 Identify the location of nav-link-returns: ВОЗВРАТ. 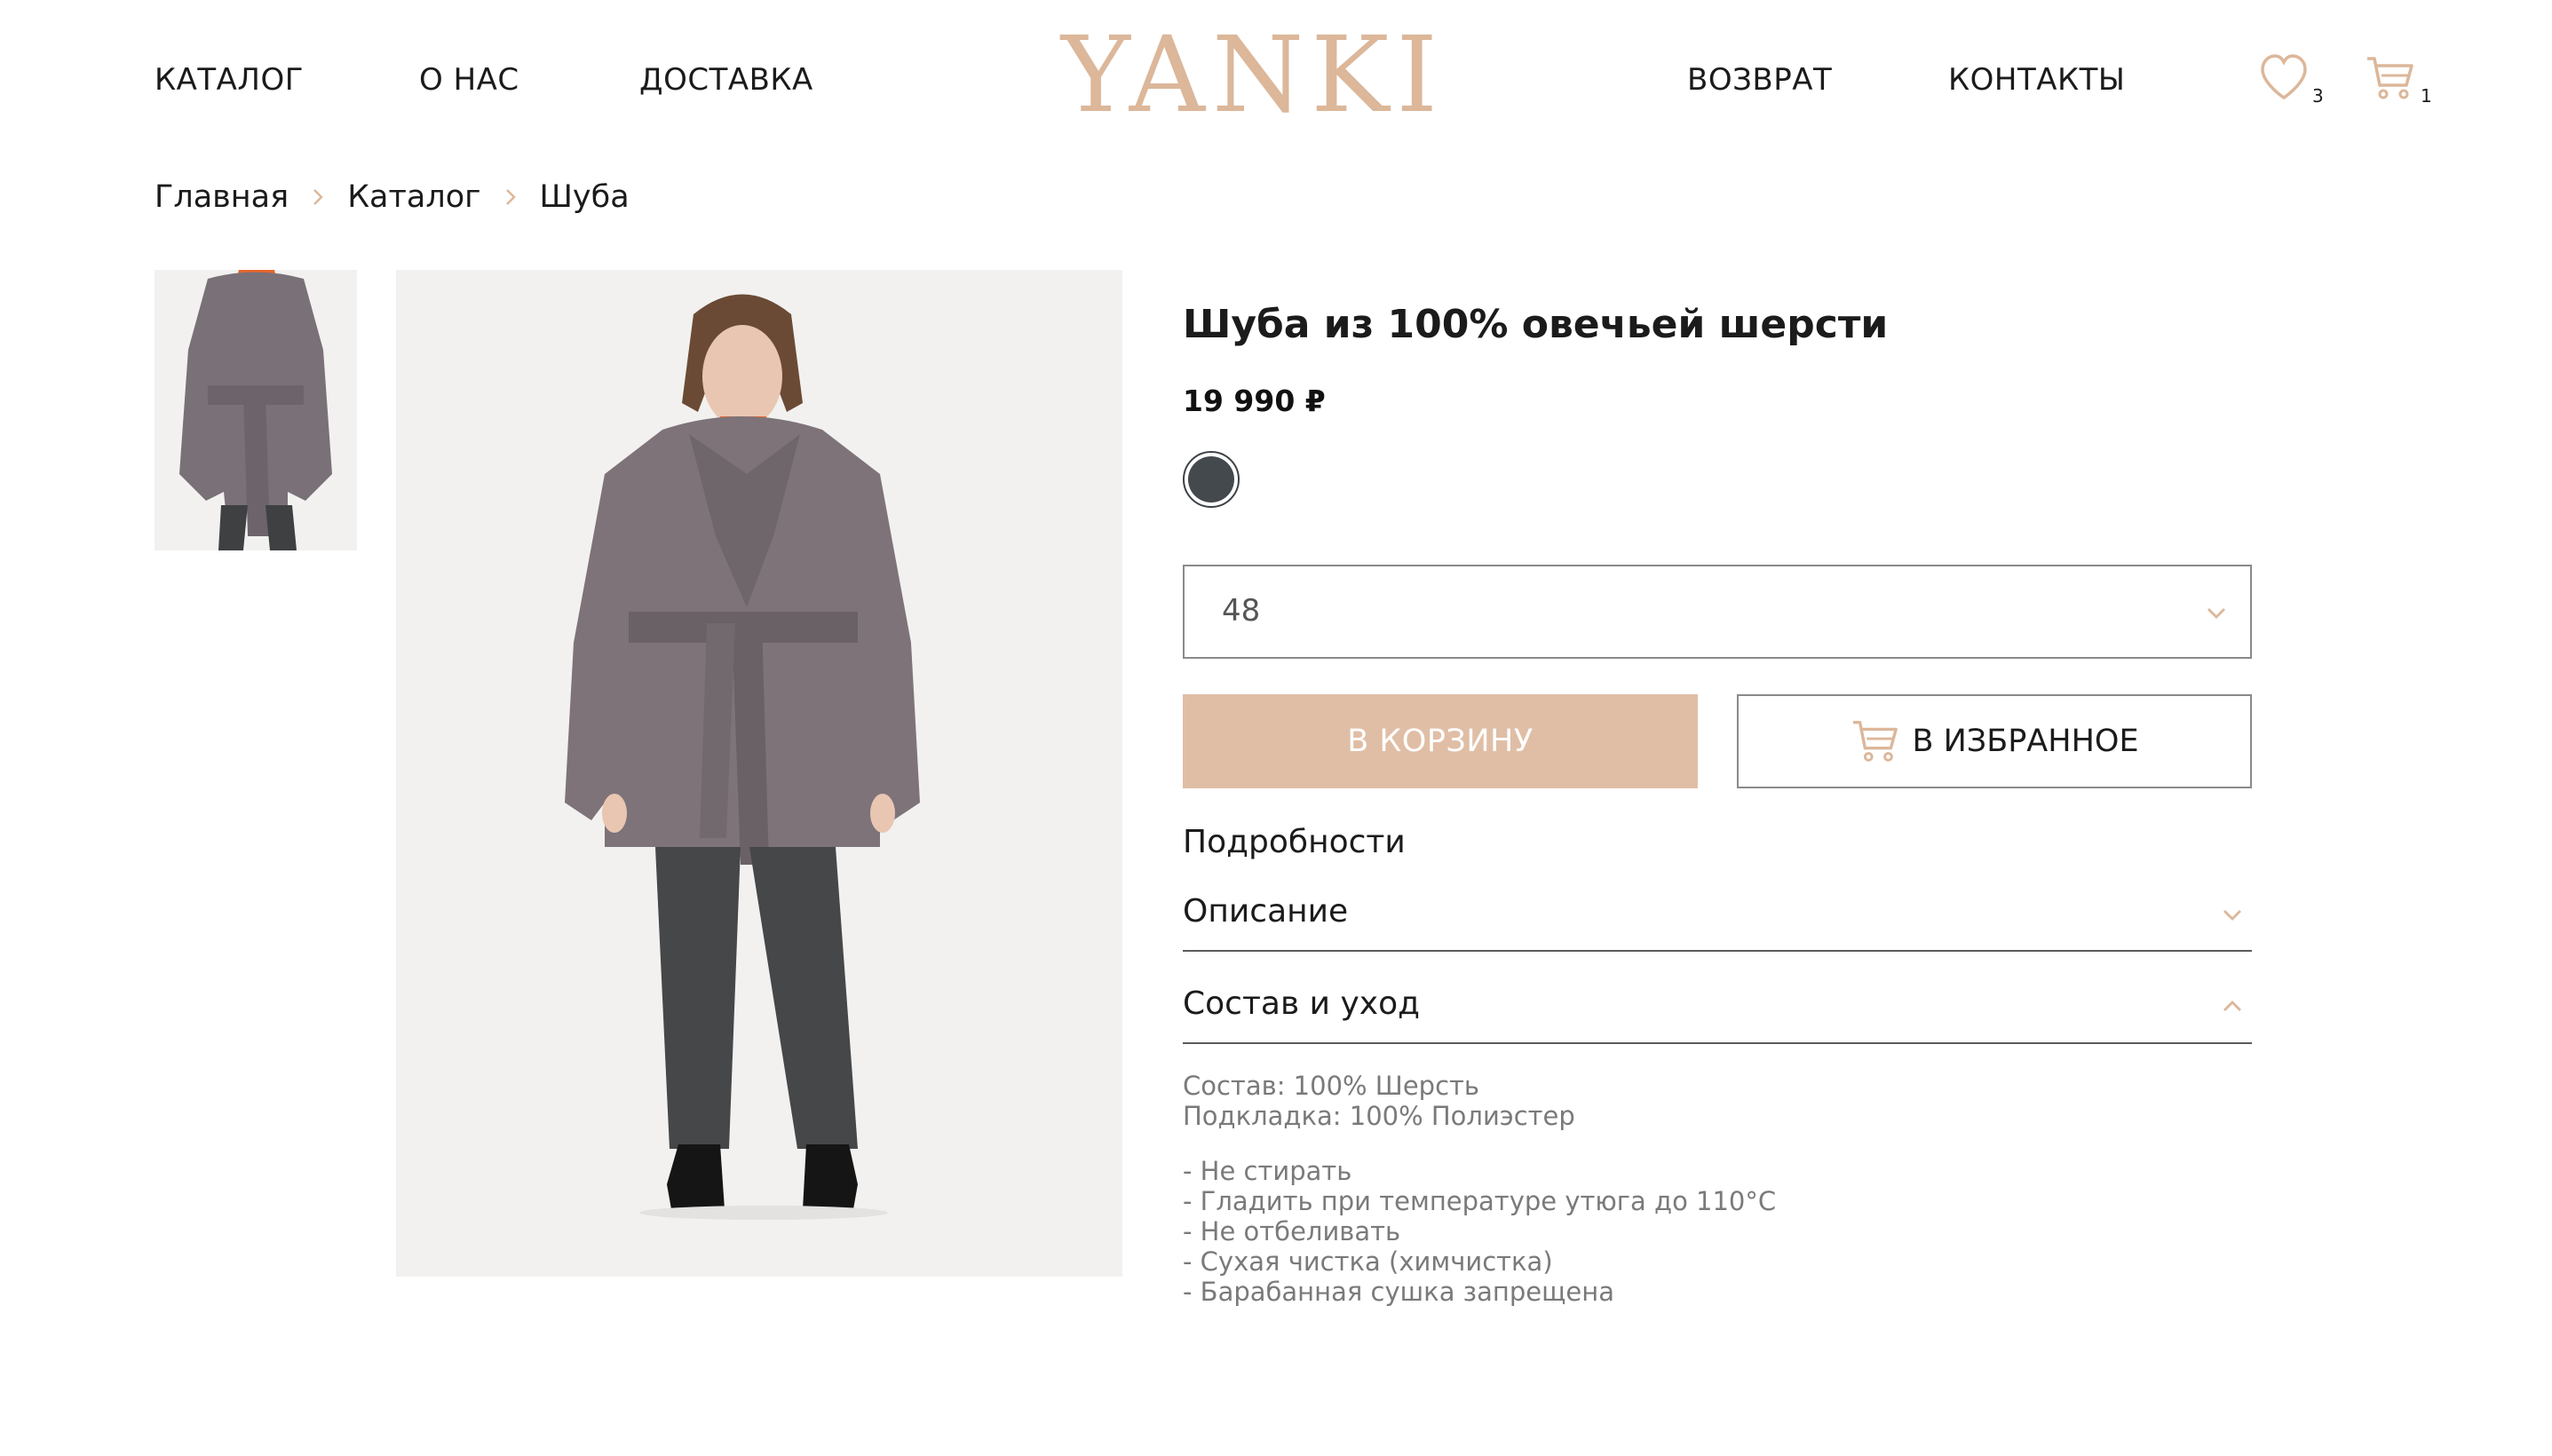
(1759, 80).